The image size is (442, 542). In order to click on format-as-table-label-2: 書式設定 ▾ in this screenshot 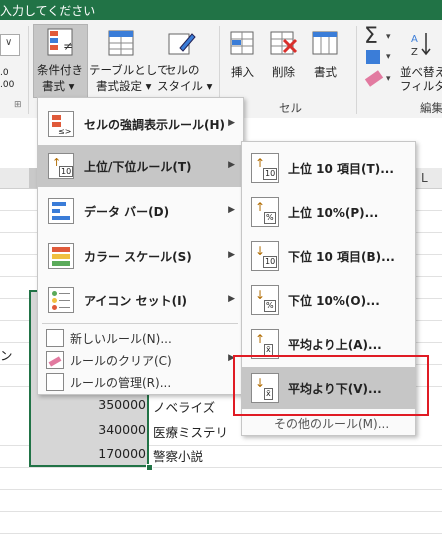, I will do `click(123, 86)`.